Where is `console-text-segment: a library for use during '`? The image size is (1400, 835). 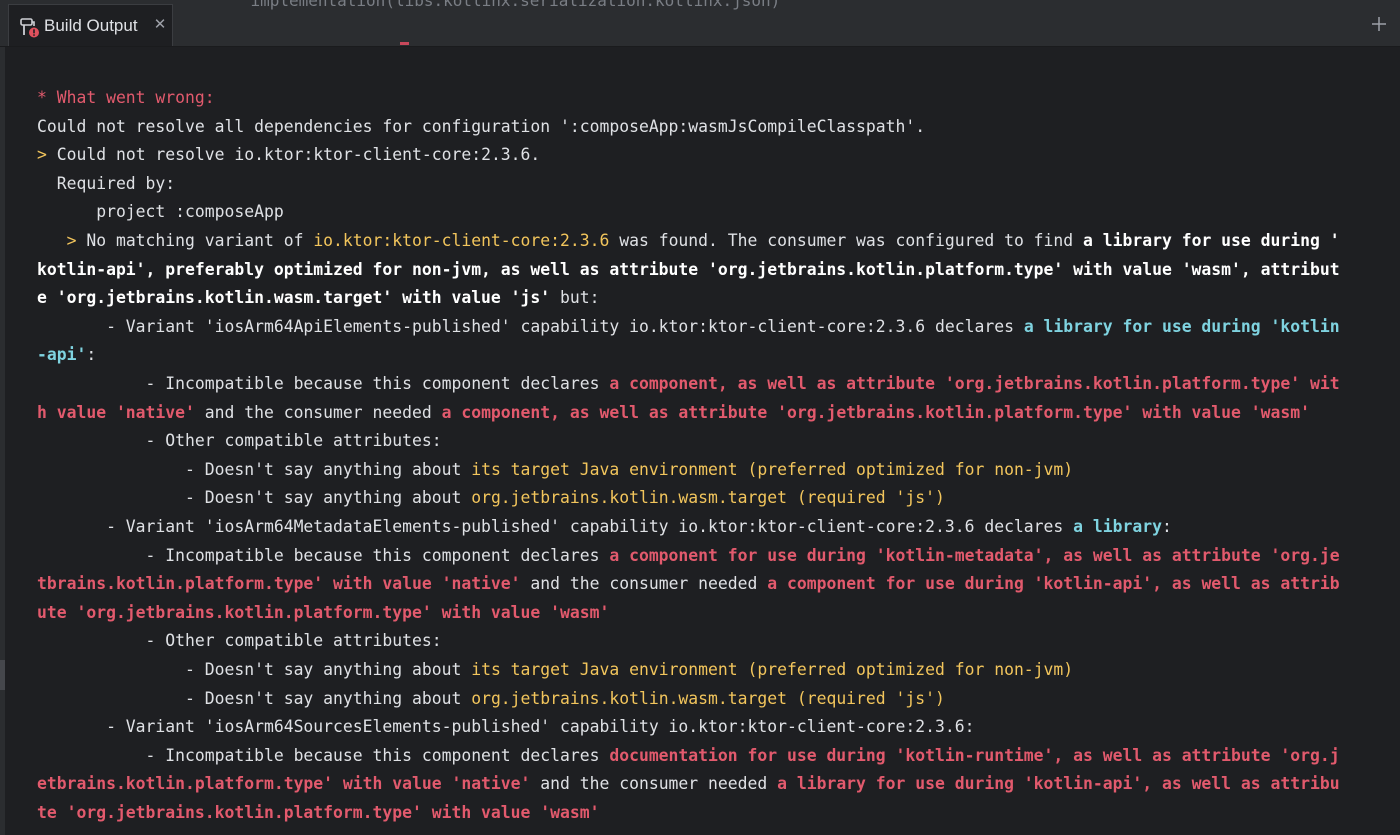 console-text-segment: a library for use during ' is located at coordinates (1211, 240).